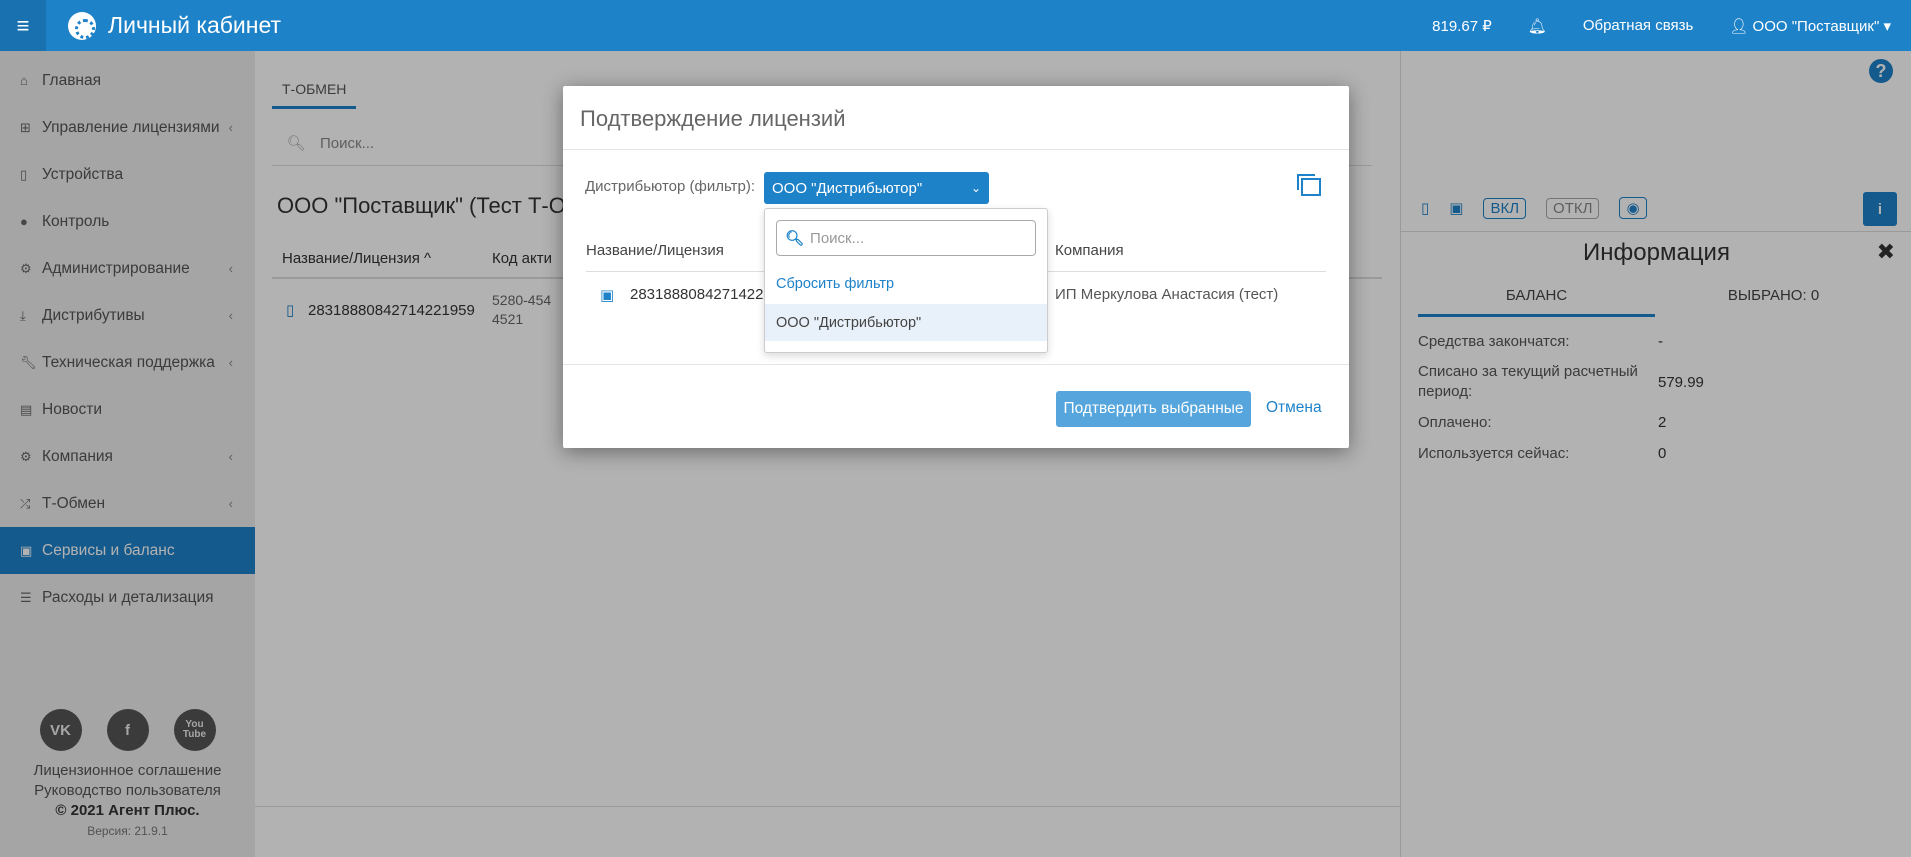 This screenshot has width=1911, height=857. I want to click on filter-label: Дистрибьютор (фильтр):, so click(670, 186).